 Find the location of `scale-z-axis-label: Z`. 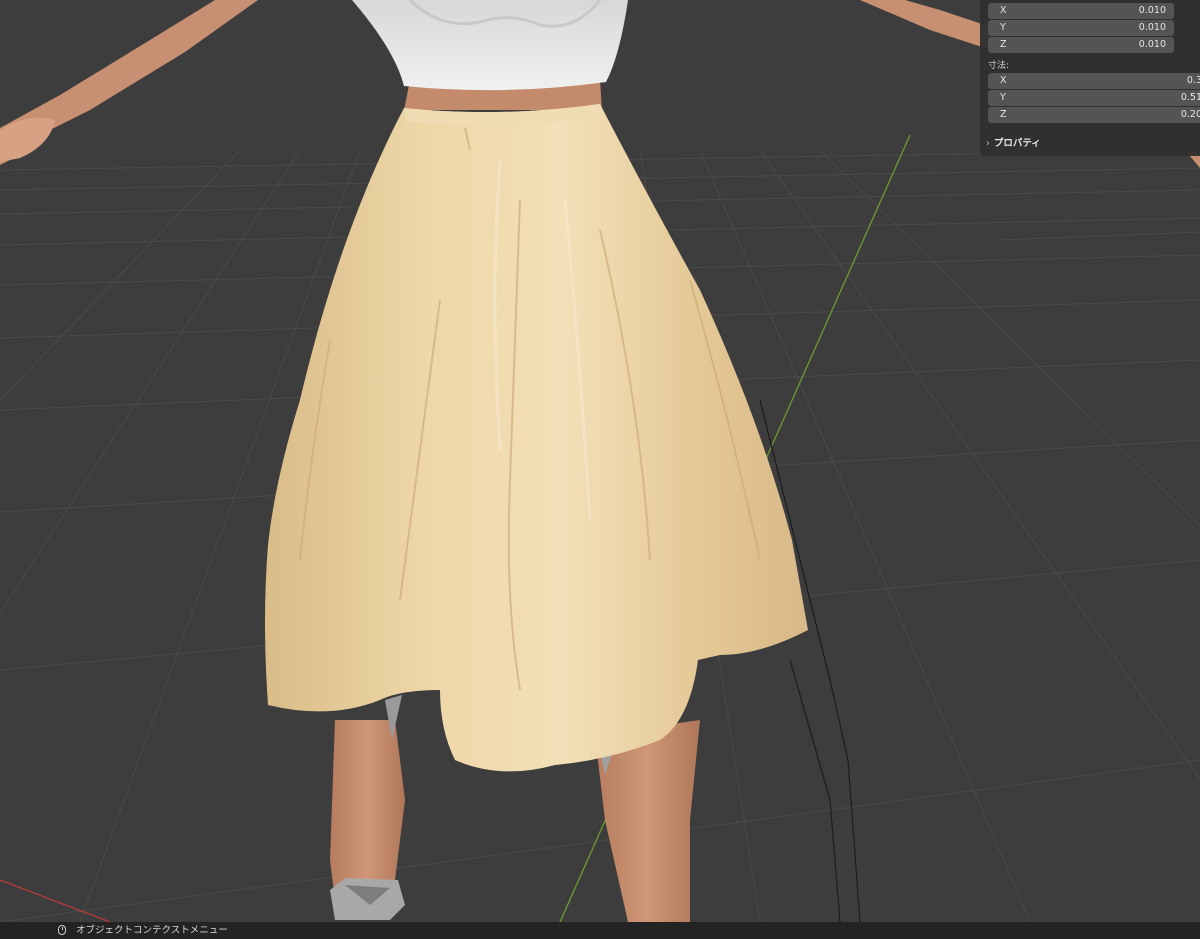

scale-z-axis-label: Z is located at coordinates (1003, 44).